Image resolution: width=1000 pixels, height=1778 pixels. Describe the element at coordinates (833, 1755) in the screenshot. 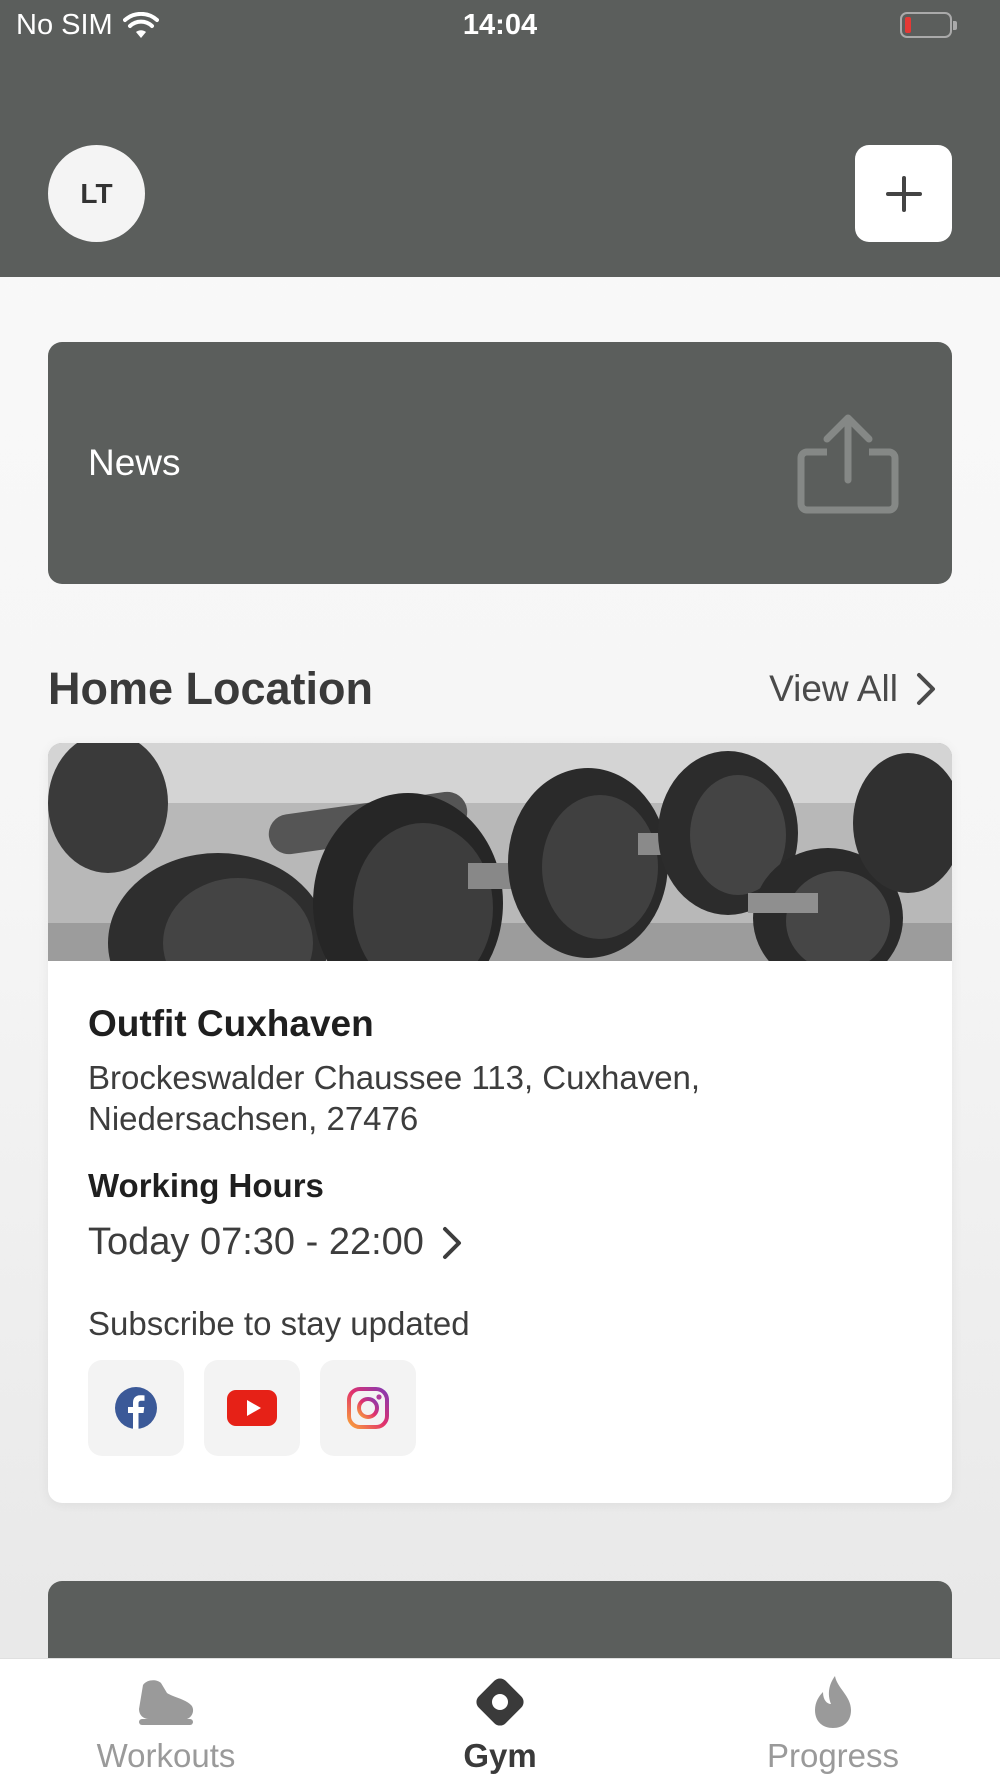

I see `tab-progress-label: Progress` at that location.